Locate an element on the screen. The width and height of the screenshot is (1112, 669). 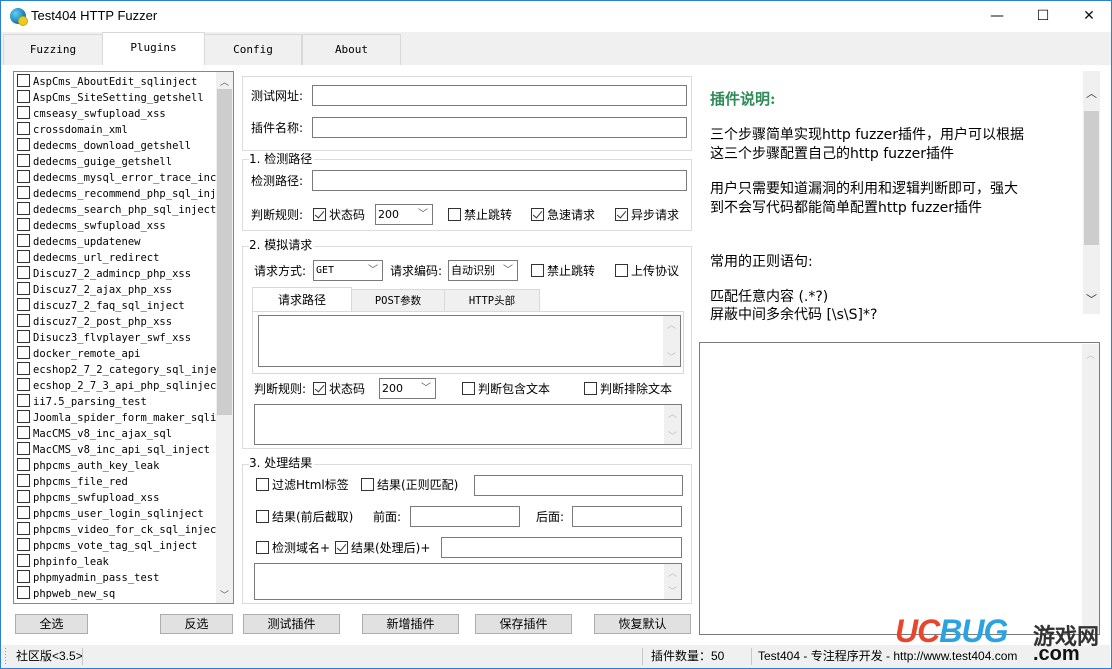
plugin-list-item: phpmyadmin_pass_test is located at coordinates (117, 578).